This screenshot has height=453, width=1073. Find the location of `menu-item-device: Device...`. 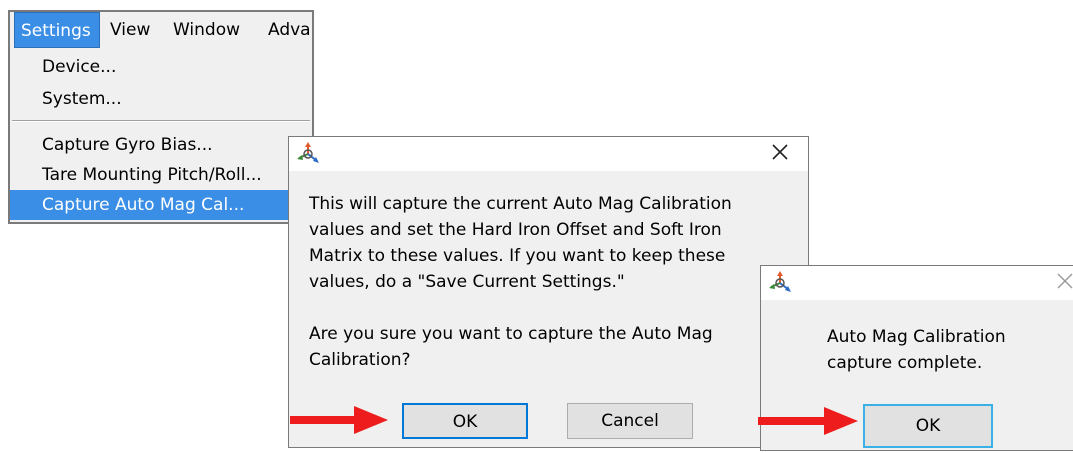

menu-item-device: Device... is located at coordinates (161, 67).